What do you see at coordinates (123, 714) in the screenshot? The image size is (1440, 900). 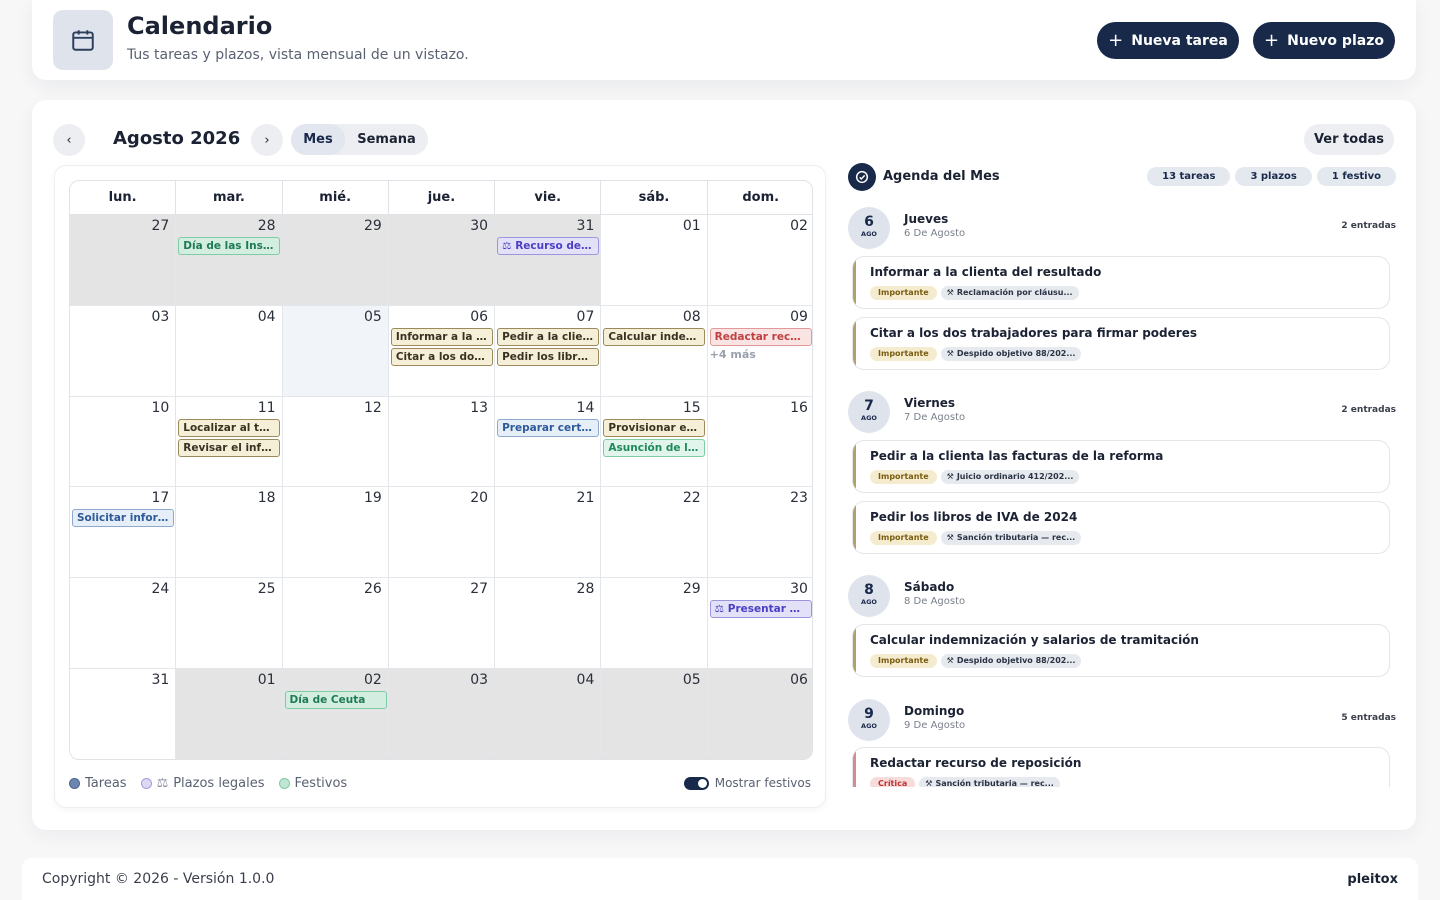 I see `day-cell: 31` at bounding box center [123, 714].